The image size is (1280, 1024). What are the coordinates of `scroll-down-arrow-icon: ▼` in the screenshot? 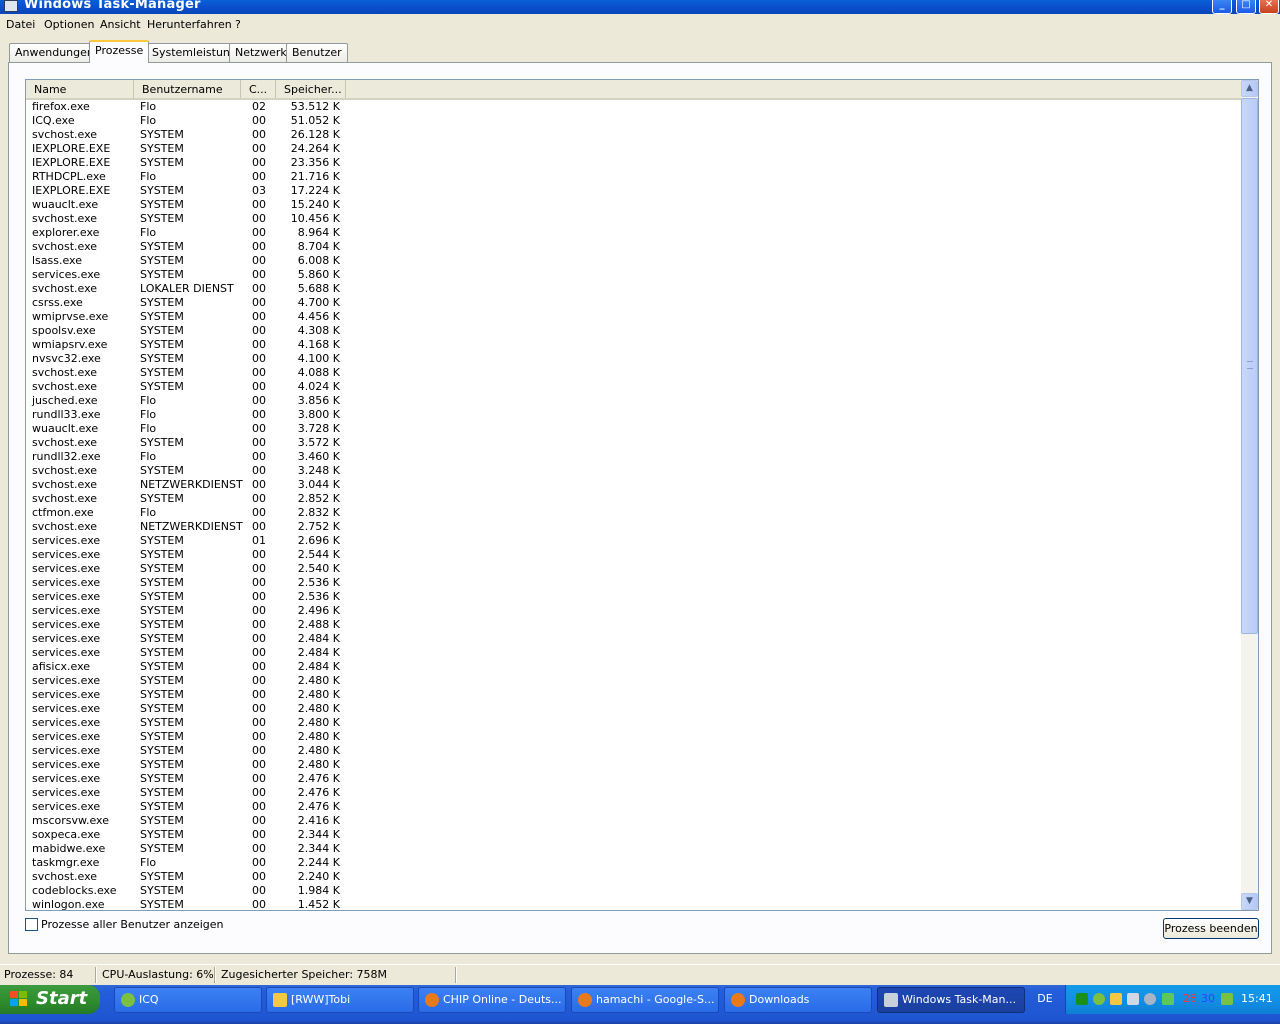 It's located at (1249, 901).